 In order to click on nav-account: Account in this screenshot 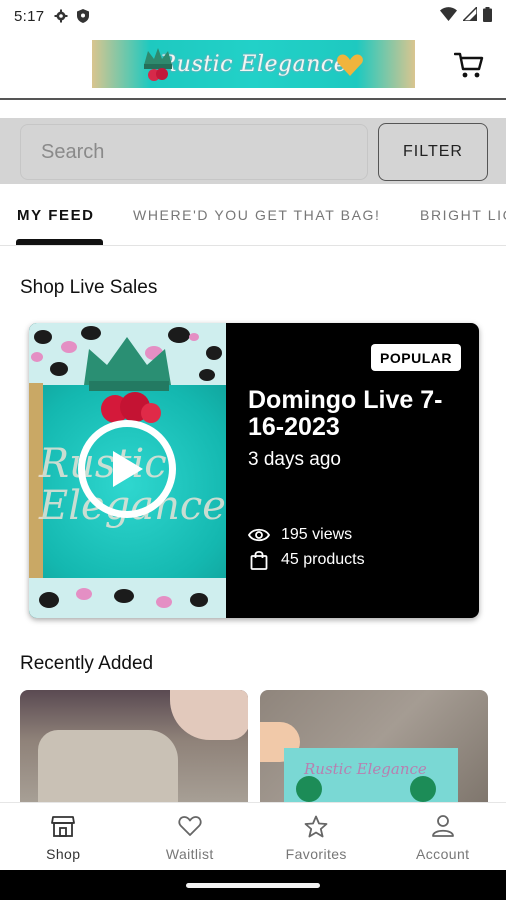, I will do `click(443, 836)`.